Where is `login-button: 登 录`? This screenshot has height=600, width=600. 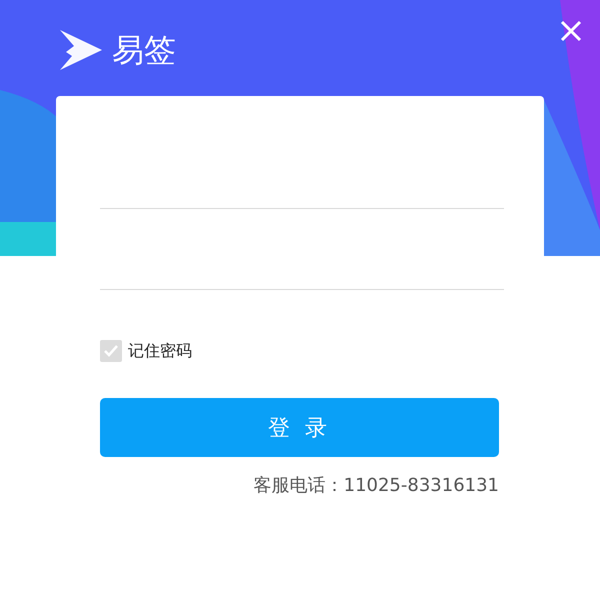
login-button: 登 录 is located at coordinates (299, 427).